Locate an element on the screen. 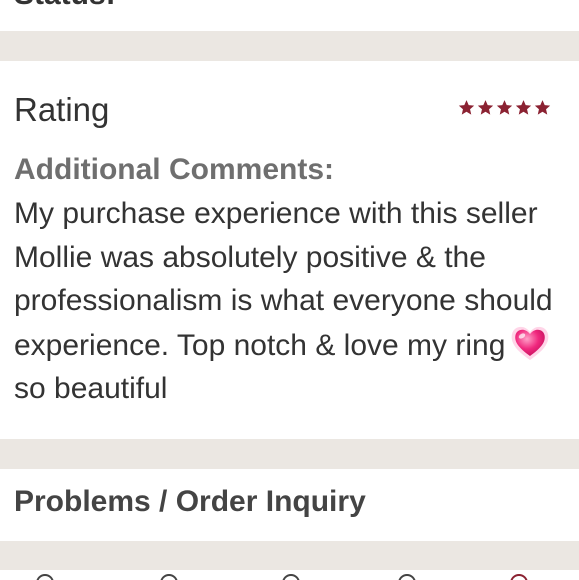  heart-emoji-icon is located at coordinates (530, 343).